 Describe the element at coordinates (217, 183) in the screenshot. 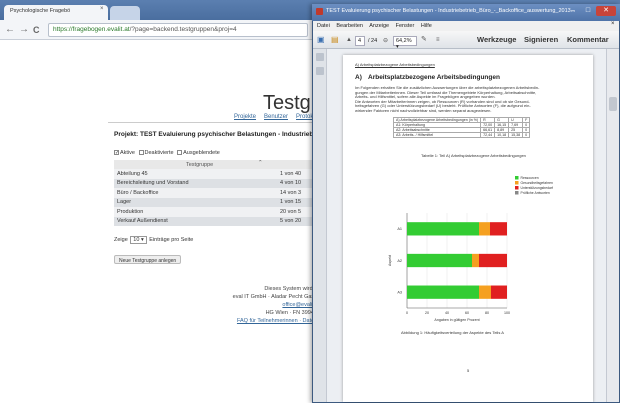

I see `table-row: Bereichsleitung und Vorstand 4 von 10` at that location.